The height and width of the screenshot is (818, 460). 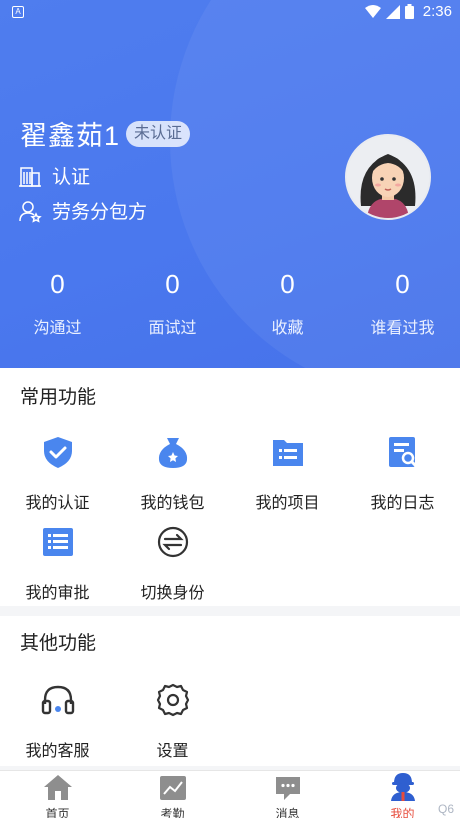 I want to click on stat-interviewed: 0 面试过, so click(x=172, y=302).